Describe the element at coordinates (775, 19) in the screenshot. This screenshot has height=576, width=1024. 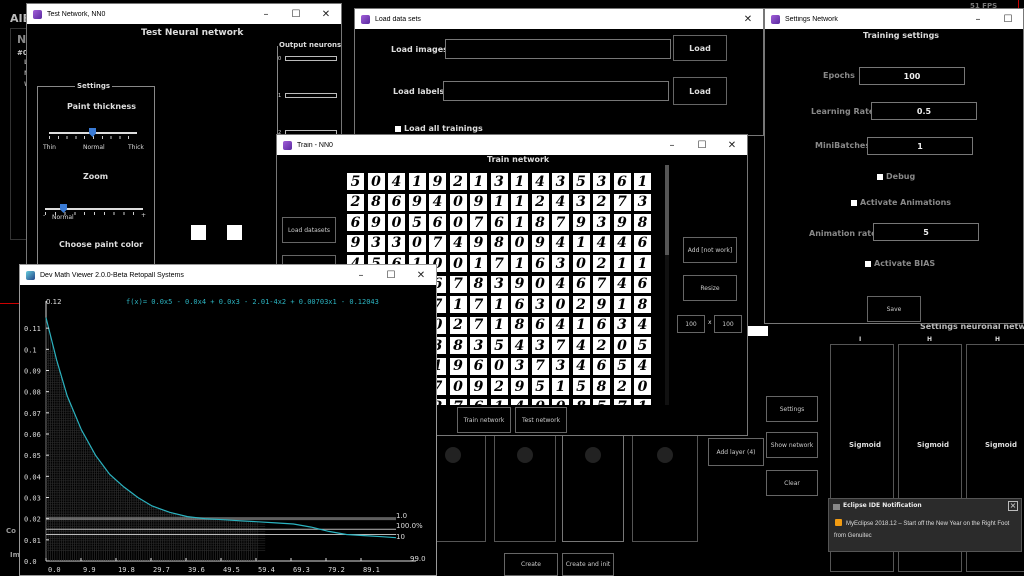
I see `app-icon` at that location.